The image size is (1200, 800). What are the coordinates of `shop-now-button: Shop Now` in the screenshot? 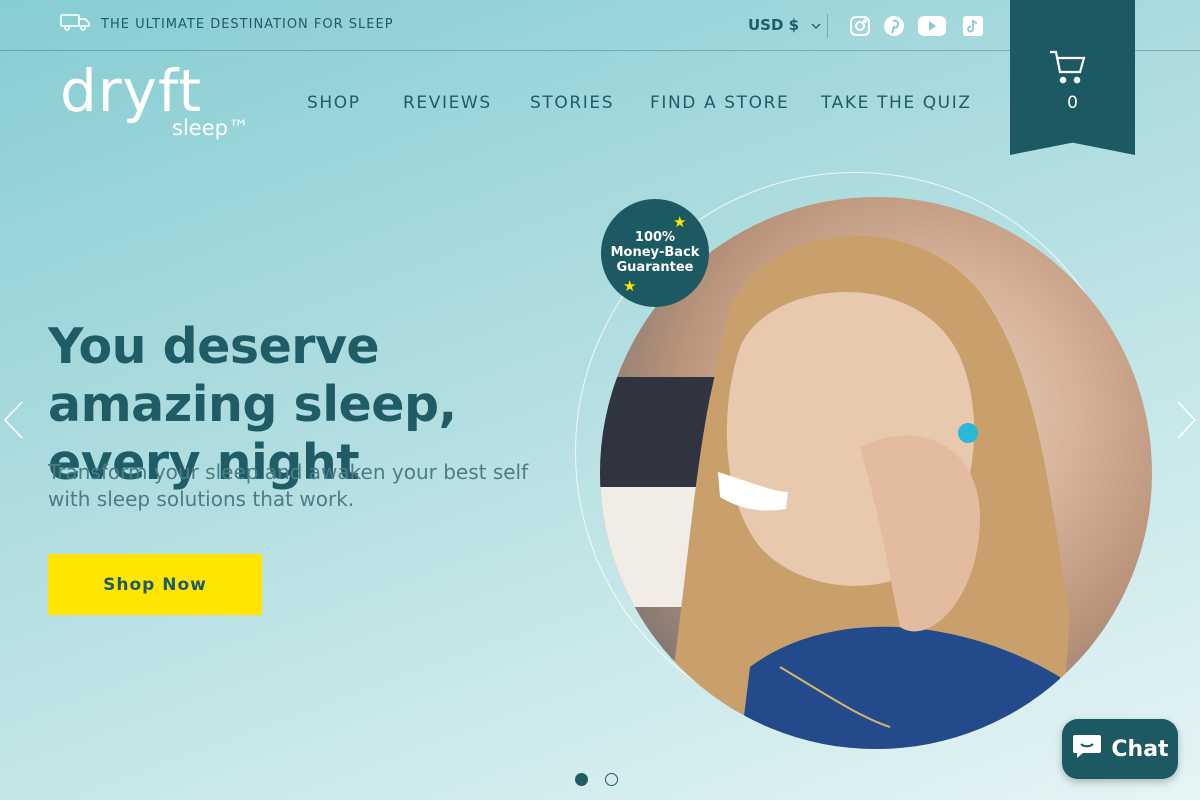 It's located at (155, 584).